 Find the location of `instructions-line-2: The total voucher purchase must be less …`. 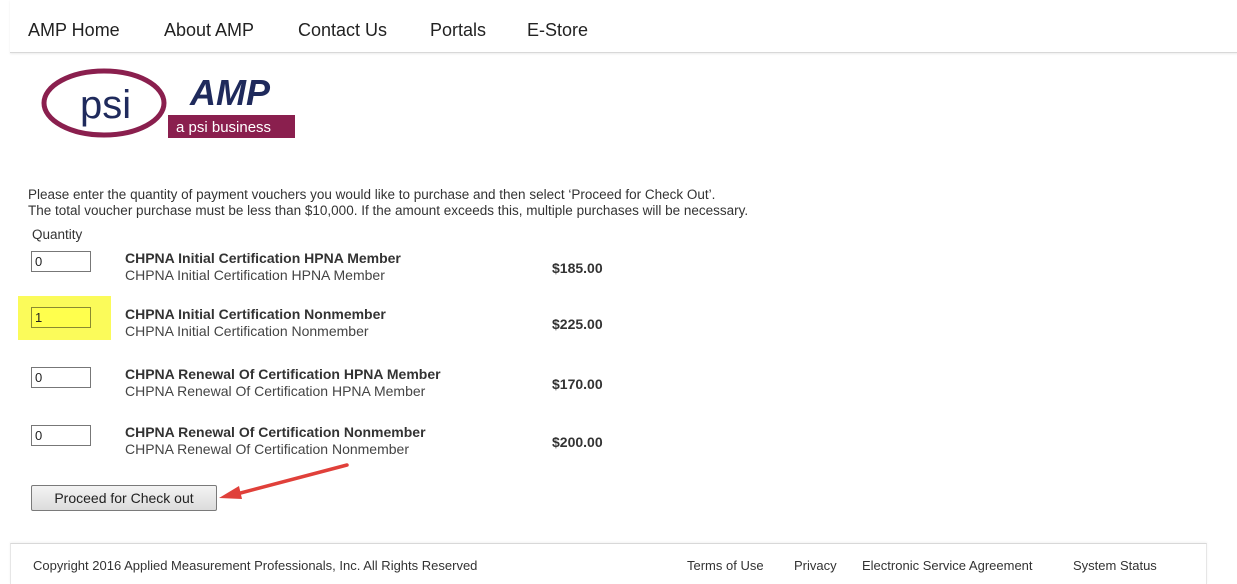

instructions-line-2: The total voucher purchase must be less … is located at coordinates (388, 210).